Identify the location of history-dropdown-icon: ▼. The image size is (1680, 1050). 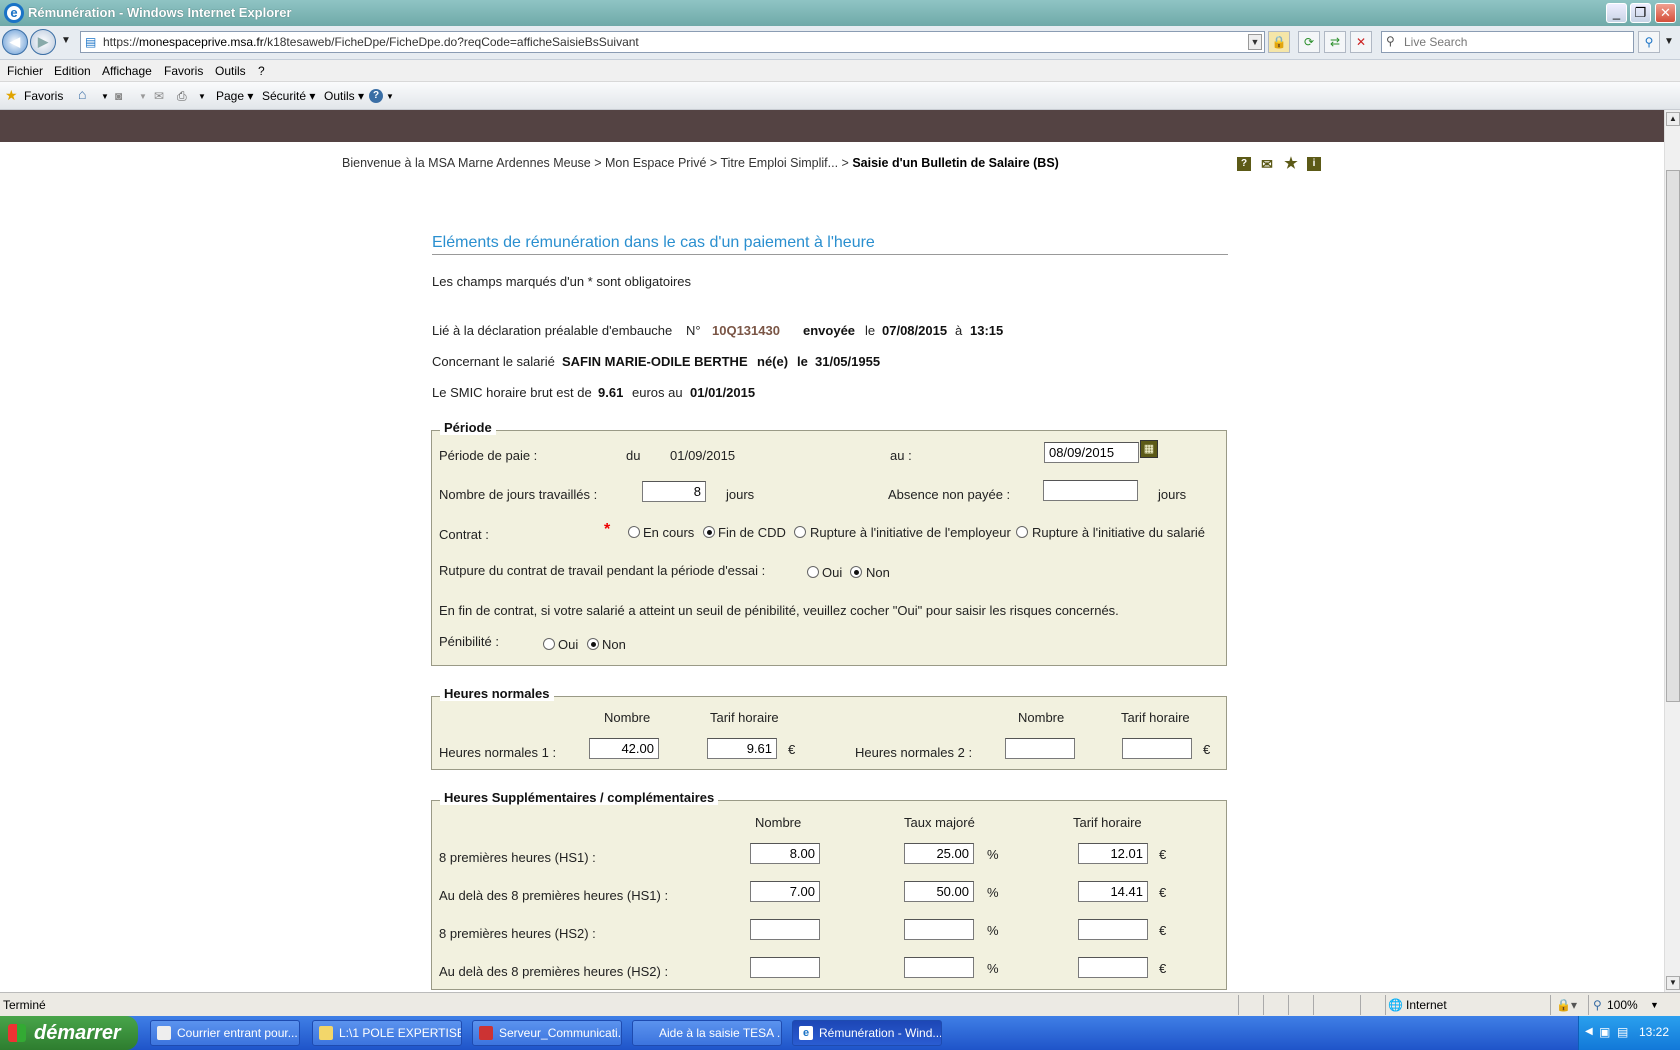
(66, 40).